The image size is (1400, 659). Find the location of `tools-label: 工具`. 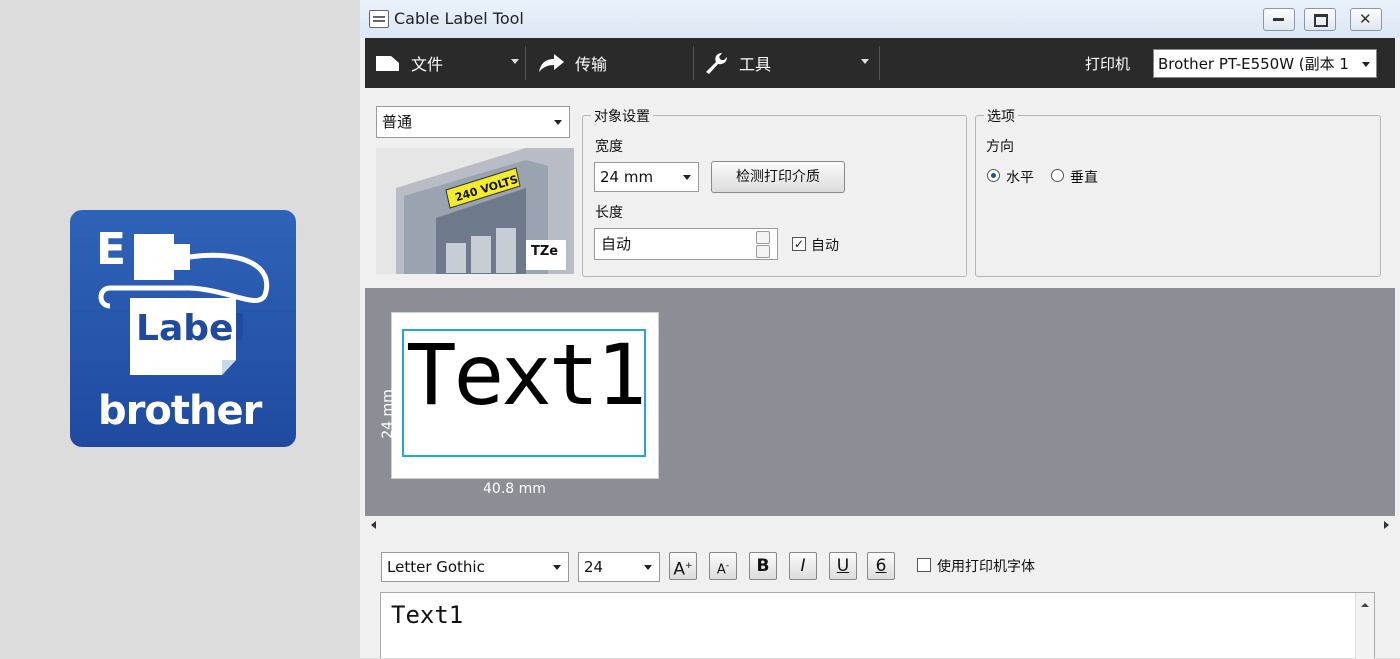

tools-label: 工具 is located at coordinates (755, 64).